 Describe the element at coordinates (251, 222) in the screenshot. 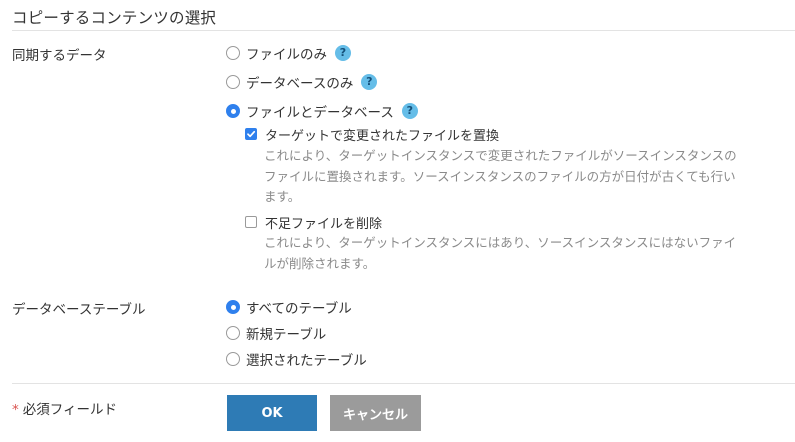

I see `checkbox-unchecked` at that location.